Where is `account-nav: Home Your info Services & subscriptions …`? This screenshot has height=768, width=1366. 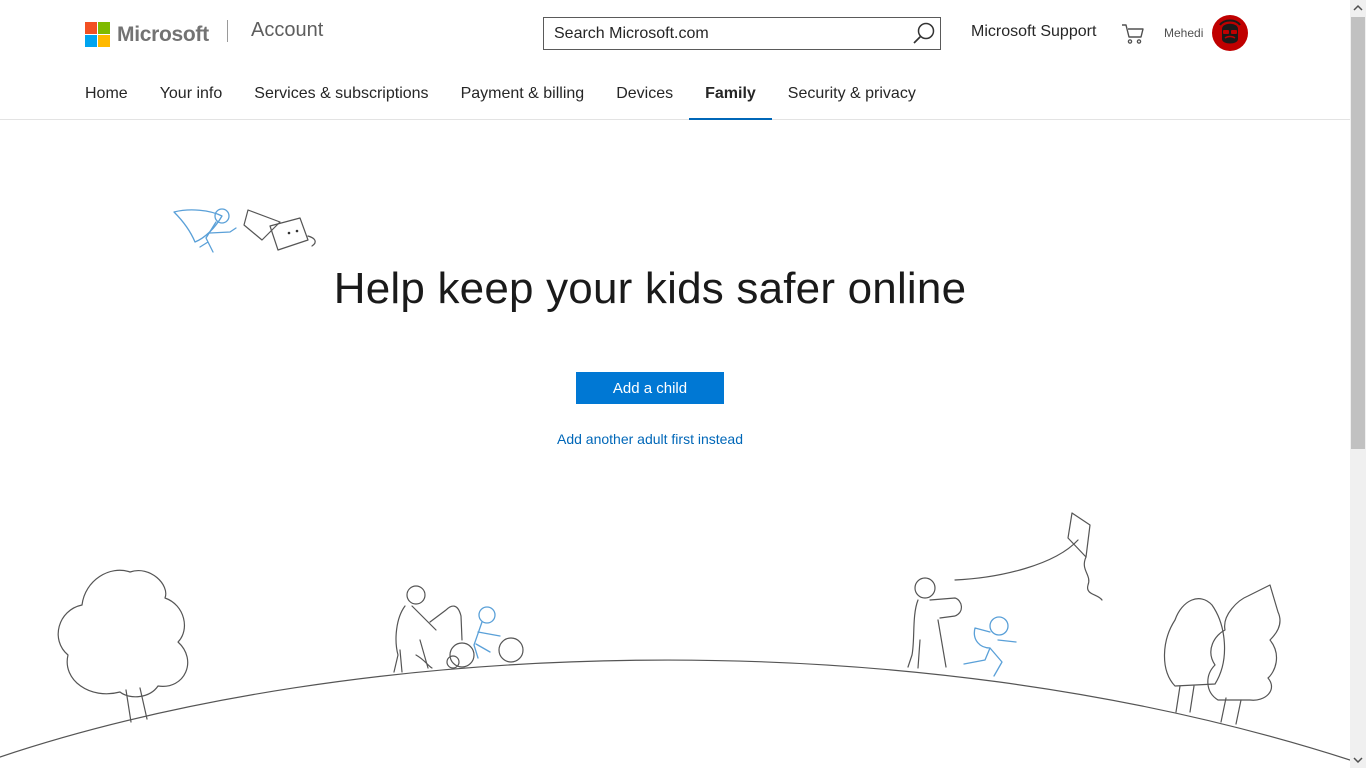 account-nav: Home Your info Services & subscriptions … is located at coordinates (500, 96).